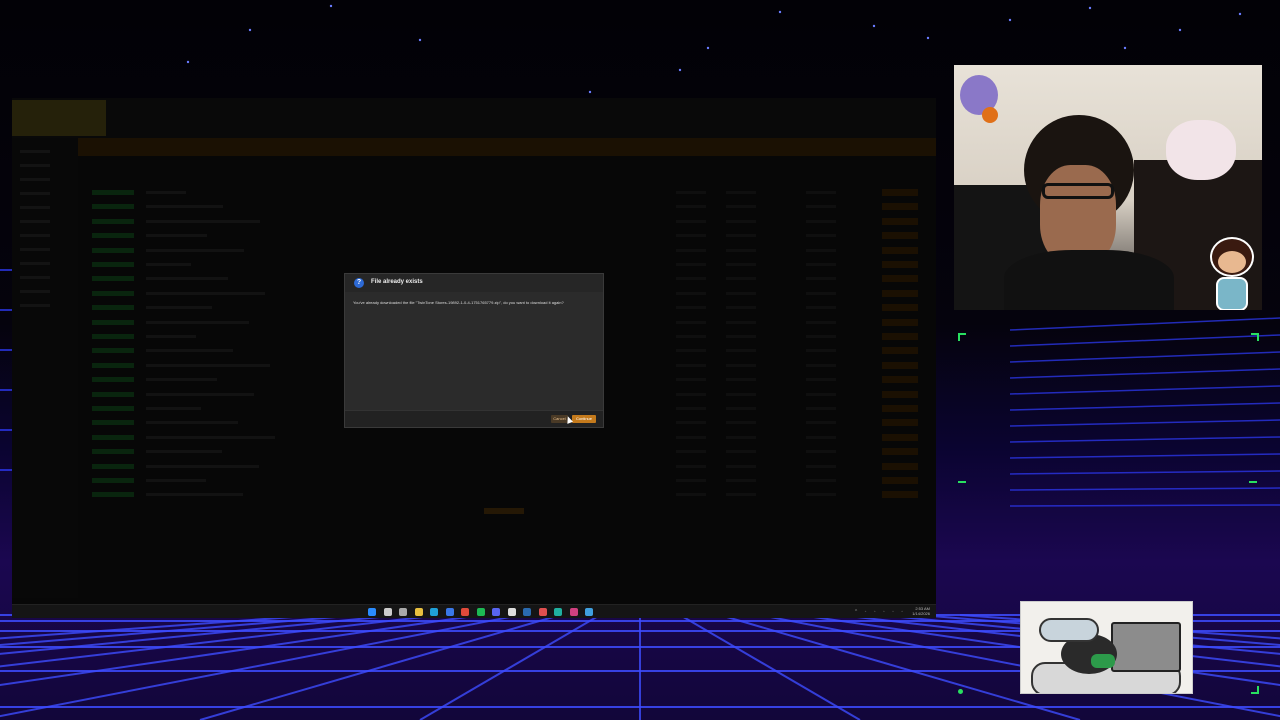  Describe the element at coordinates (527, 612) in the screenshot. I see `steam-icon` at that location.